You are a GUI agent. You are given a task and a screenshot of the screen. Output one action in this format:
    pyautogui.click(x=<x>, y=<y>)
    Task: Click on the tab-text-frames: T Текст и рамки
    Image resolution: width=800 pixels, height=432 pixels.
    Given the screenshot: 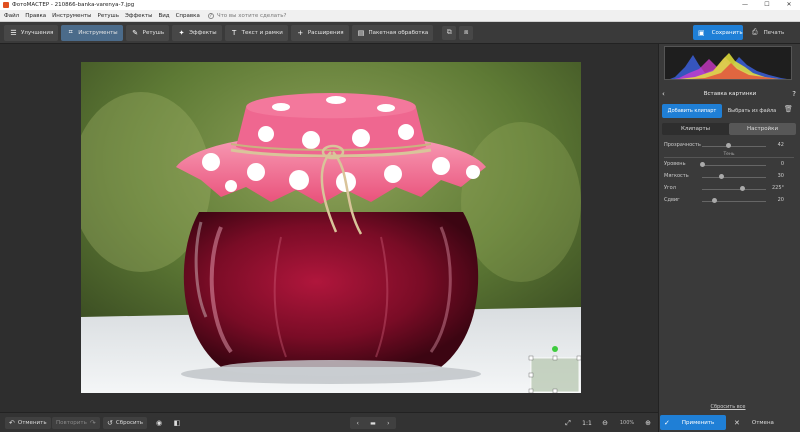 What is the action you would take?
    pyautogui.click(x=256, y=32)
    